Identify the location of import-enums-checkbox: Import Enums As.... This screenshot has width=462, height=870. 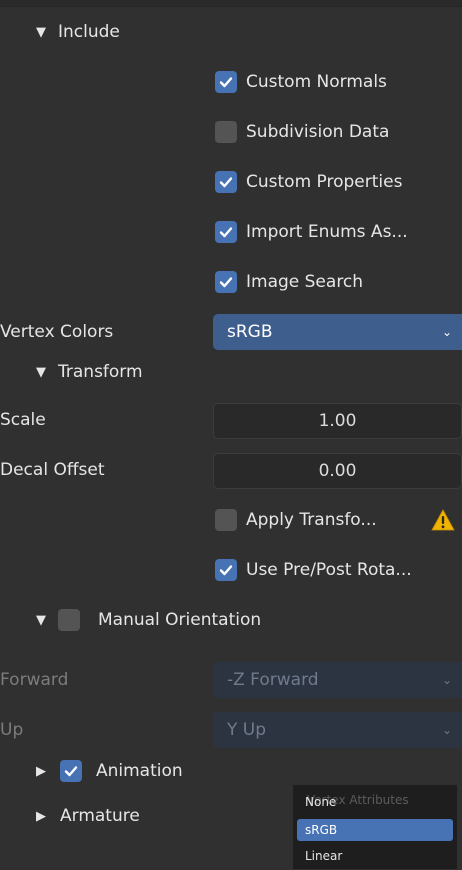
(311, 232).